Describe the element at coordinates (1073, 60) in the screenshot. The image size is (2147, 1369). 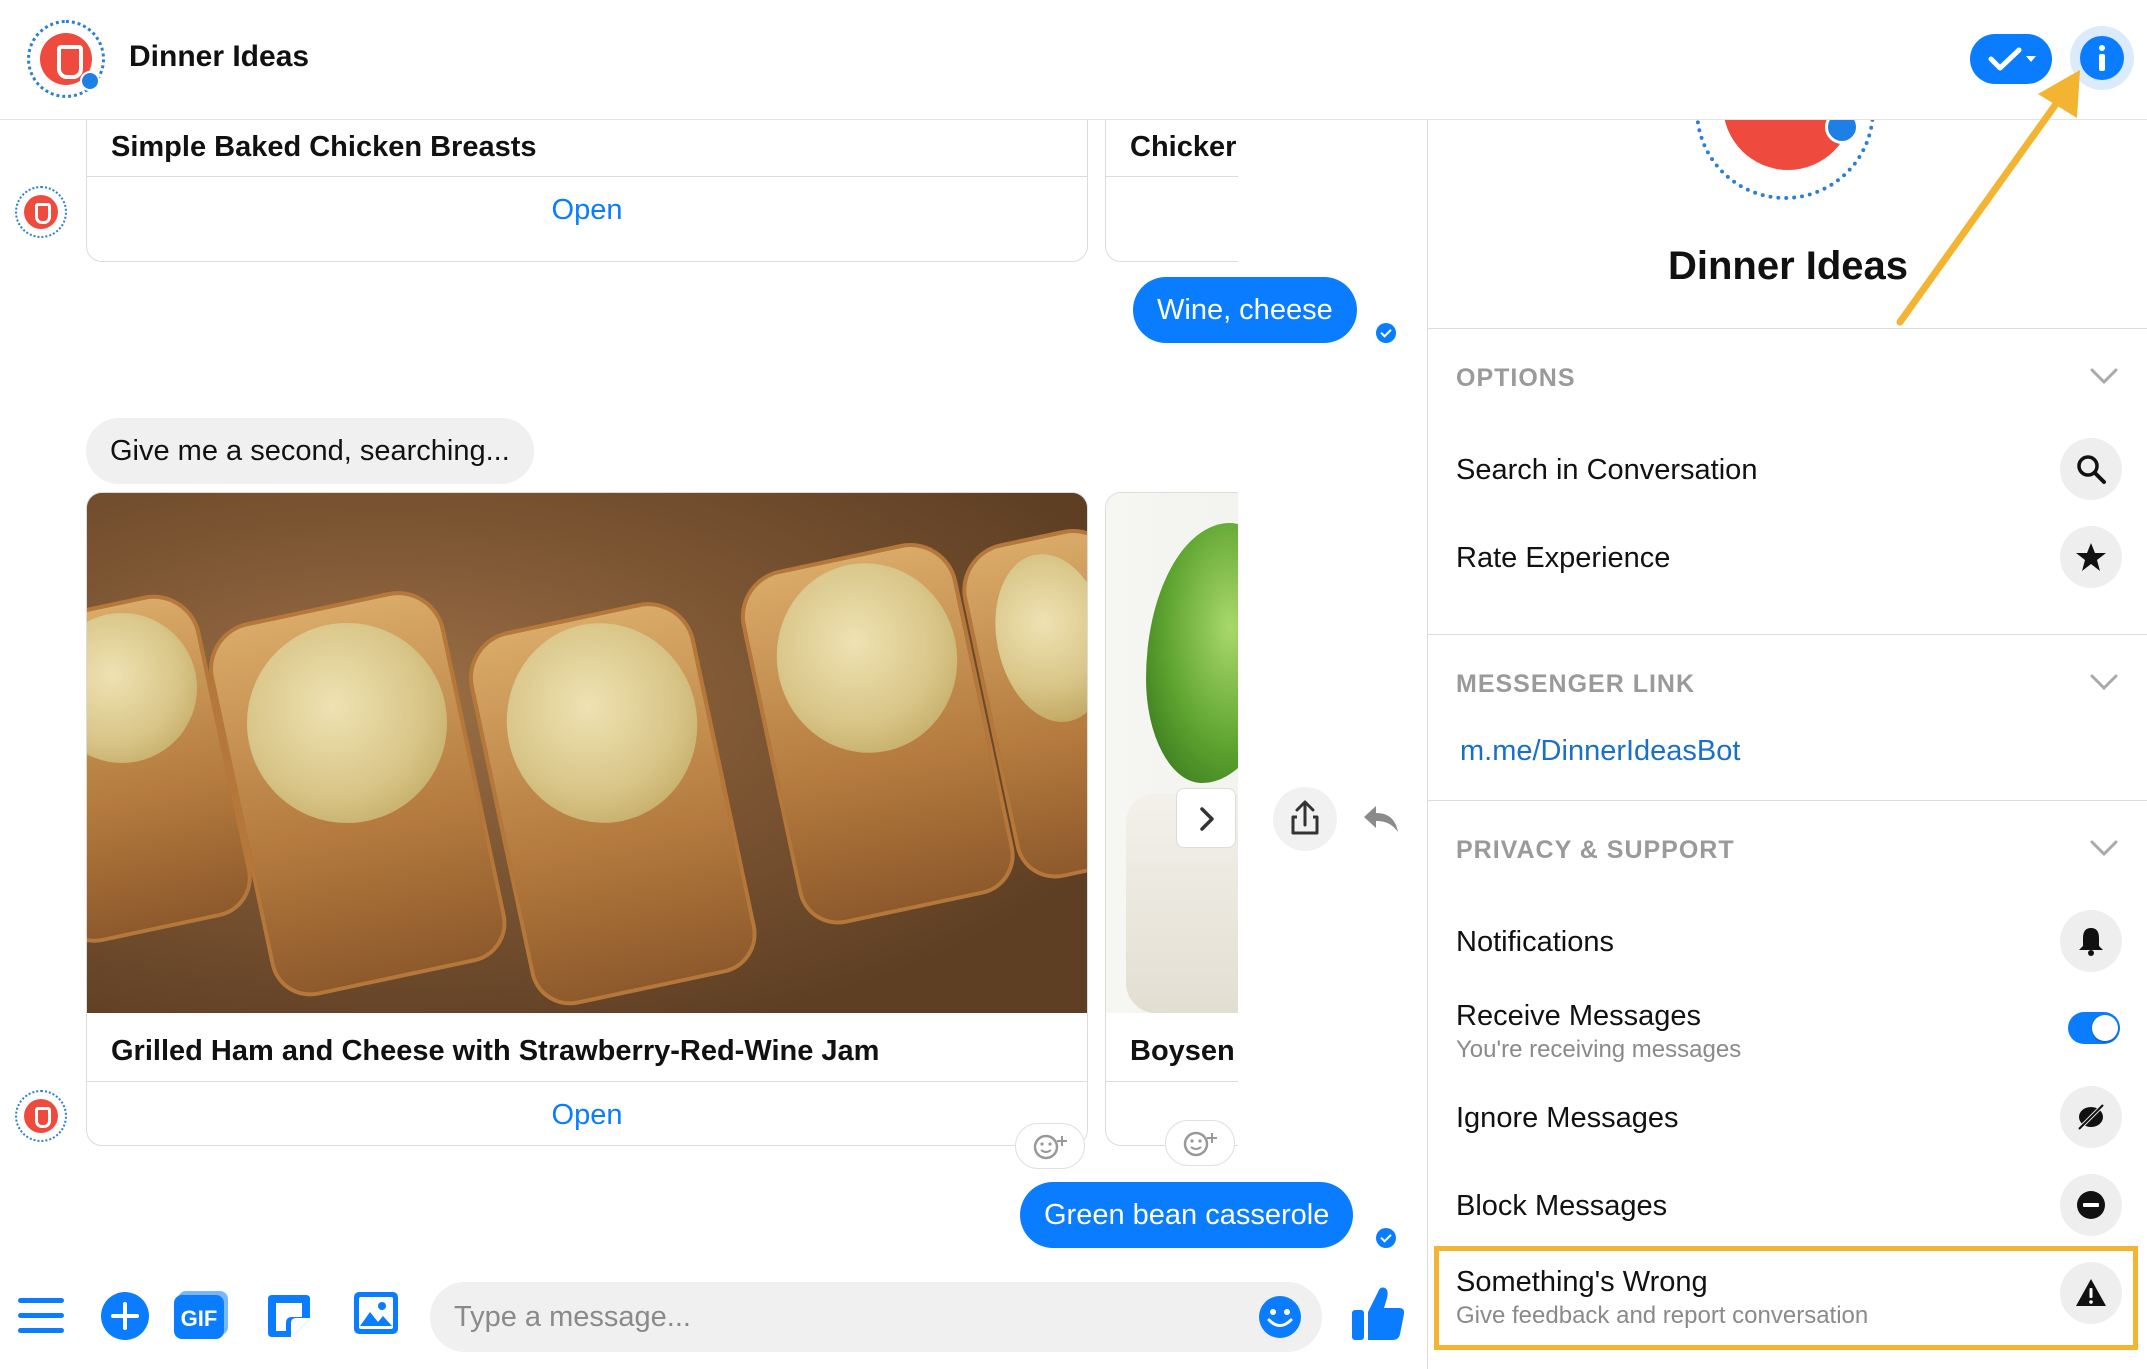
I see `conversation-header: Dinner Ideas` at that location.